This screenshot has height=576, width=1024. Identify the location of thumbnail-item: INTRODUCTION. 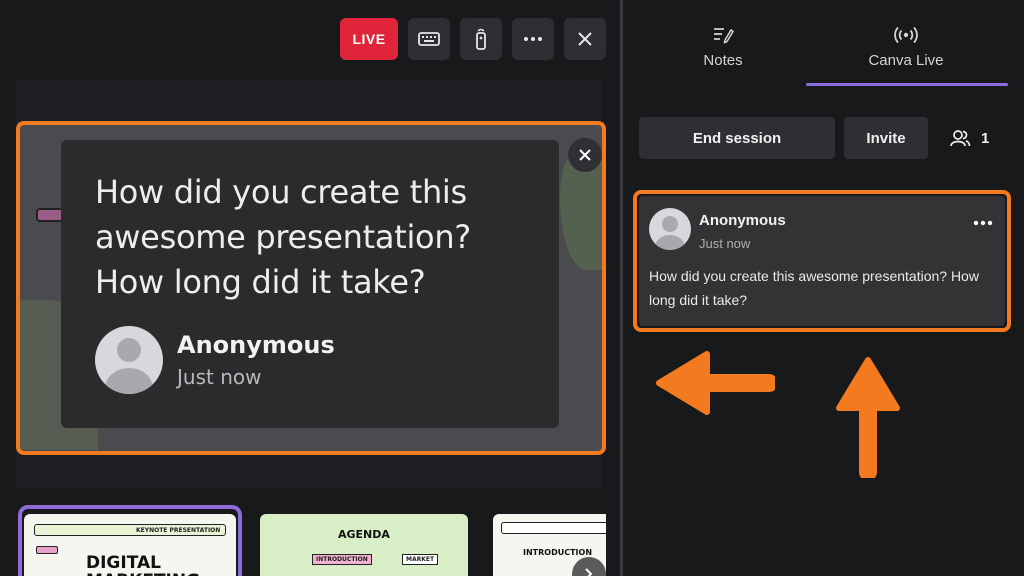
(342, 559).